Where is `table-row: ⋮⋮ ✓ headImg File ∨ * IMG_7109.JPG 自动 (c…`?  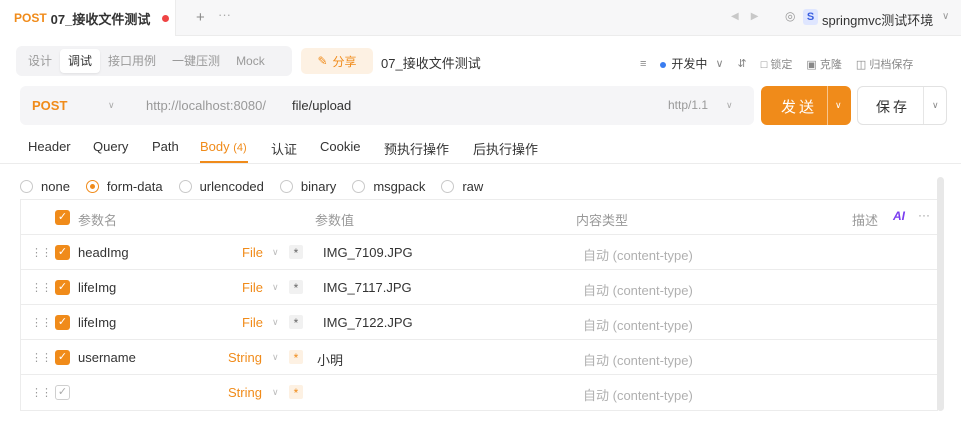
table-row: ⋮⋮ ✓ headImg File ∨ * IMG_7109.JPG 自动 (c… is located at coordinates (480, 252).